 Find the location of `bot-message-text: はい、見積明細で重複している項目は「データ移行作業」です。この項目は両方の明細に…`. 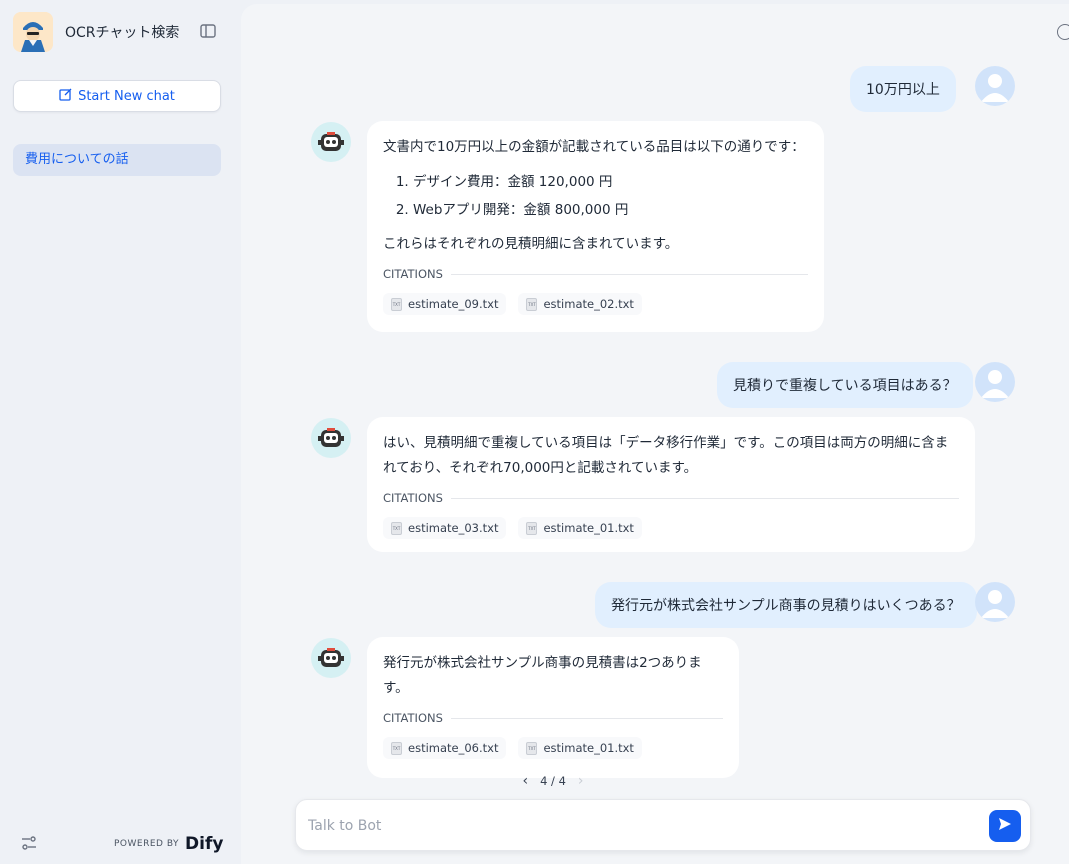

bot-message-text: はい、見積明細で重複している項目は「データ移行作業」です。この項目は両方の明細に… is located at coordinates (666, 455).